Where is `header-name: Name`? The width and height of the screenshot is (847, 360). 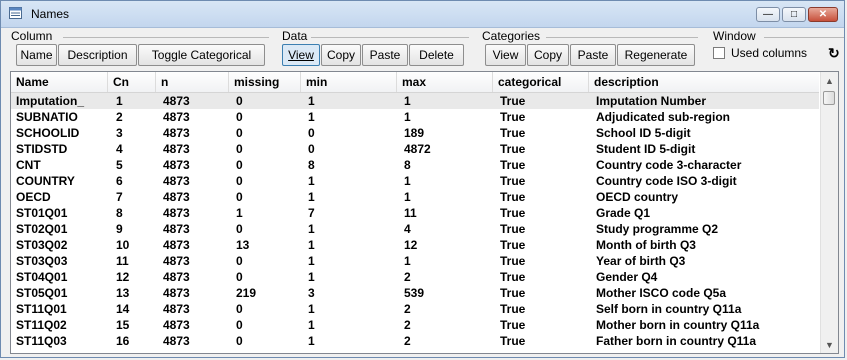
header-name: Name is located at coordinates (59, 82).